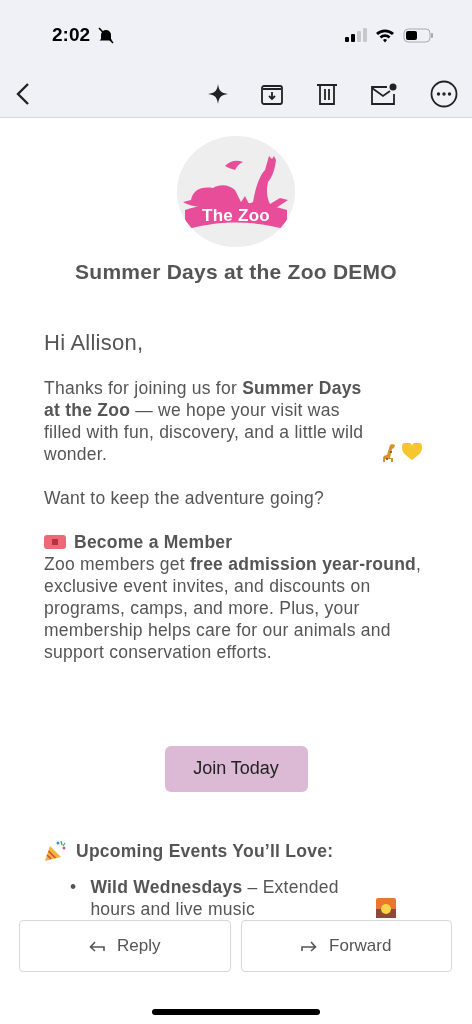  I want to click on battery-icon, so click(418, 35).